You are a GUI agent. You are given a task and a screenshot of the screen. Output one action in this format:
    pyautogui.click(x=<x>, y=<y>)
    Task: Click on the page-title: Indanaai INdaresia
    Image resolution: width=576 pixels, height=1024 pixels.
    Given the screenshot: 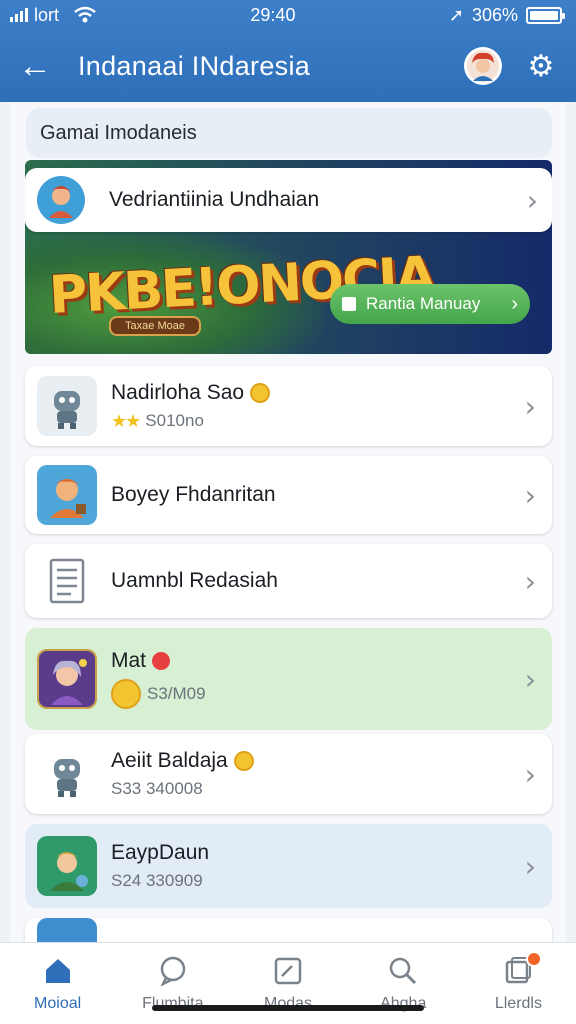 What is the action you would take?
    pyautogui.click(x=194, y=65)
    